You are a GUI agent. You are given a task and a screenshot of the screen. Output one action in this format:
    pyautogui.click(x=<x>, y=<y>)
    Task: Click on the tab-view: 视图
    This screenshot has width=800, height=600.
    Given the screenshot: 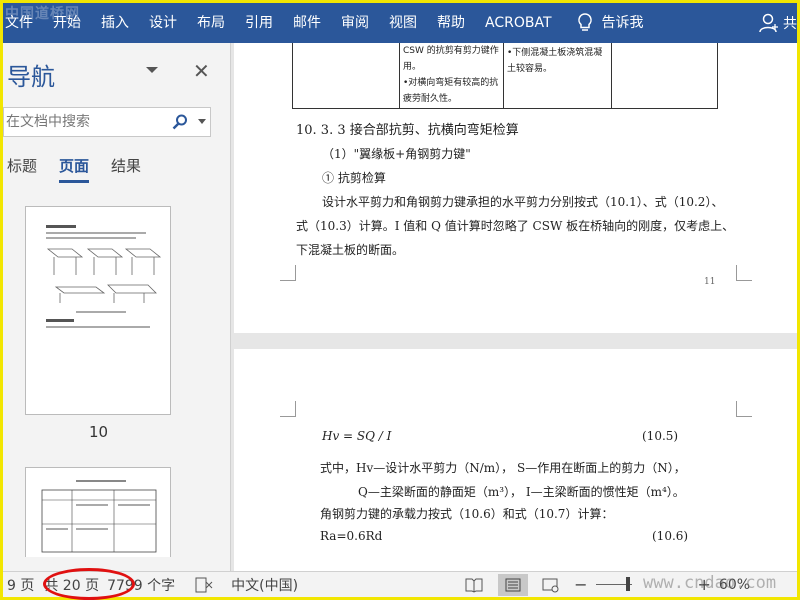 What is the action you would take?
    pyautogui.click(x=403, y=23)
    